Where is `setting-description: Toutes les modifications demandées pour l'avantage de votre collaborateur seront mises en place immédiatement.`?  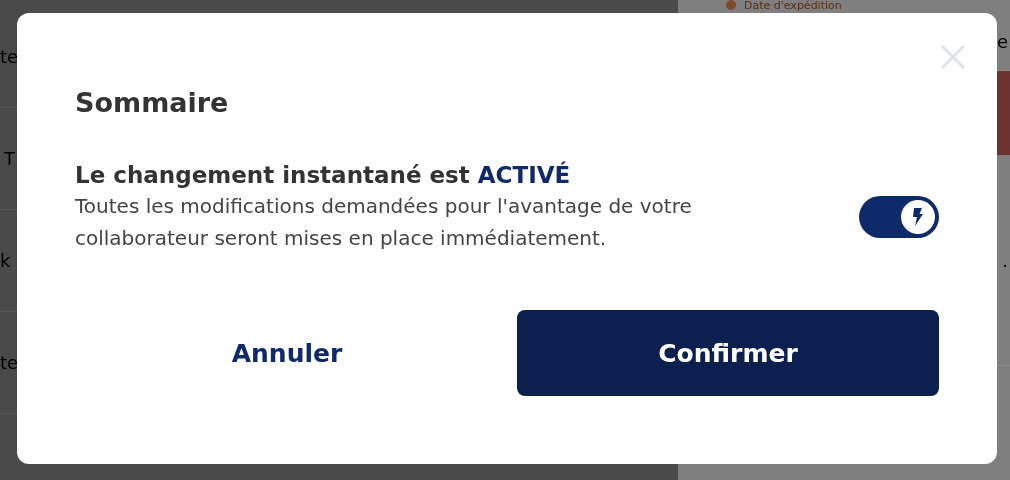 setting-description: Toutes les modifications demandées pour l'avantage de votre collaborateur seront mises en place immédiatement. is located at coordinates (384, 222).